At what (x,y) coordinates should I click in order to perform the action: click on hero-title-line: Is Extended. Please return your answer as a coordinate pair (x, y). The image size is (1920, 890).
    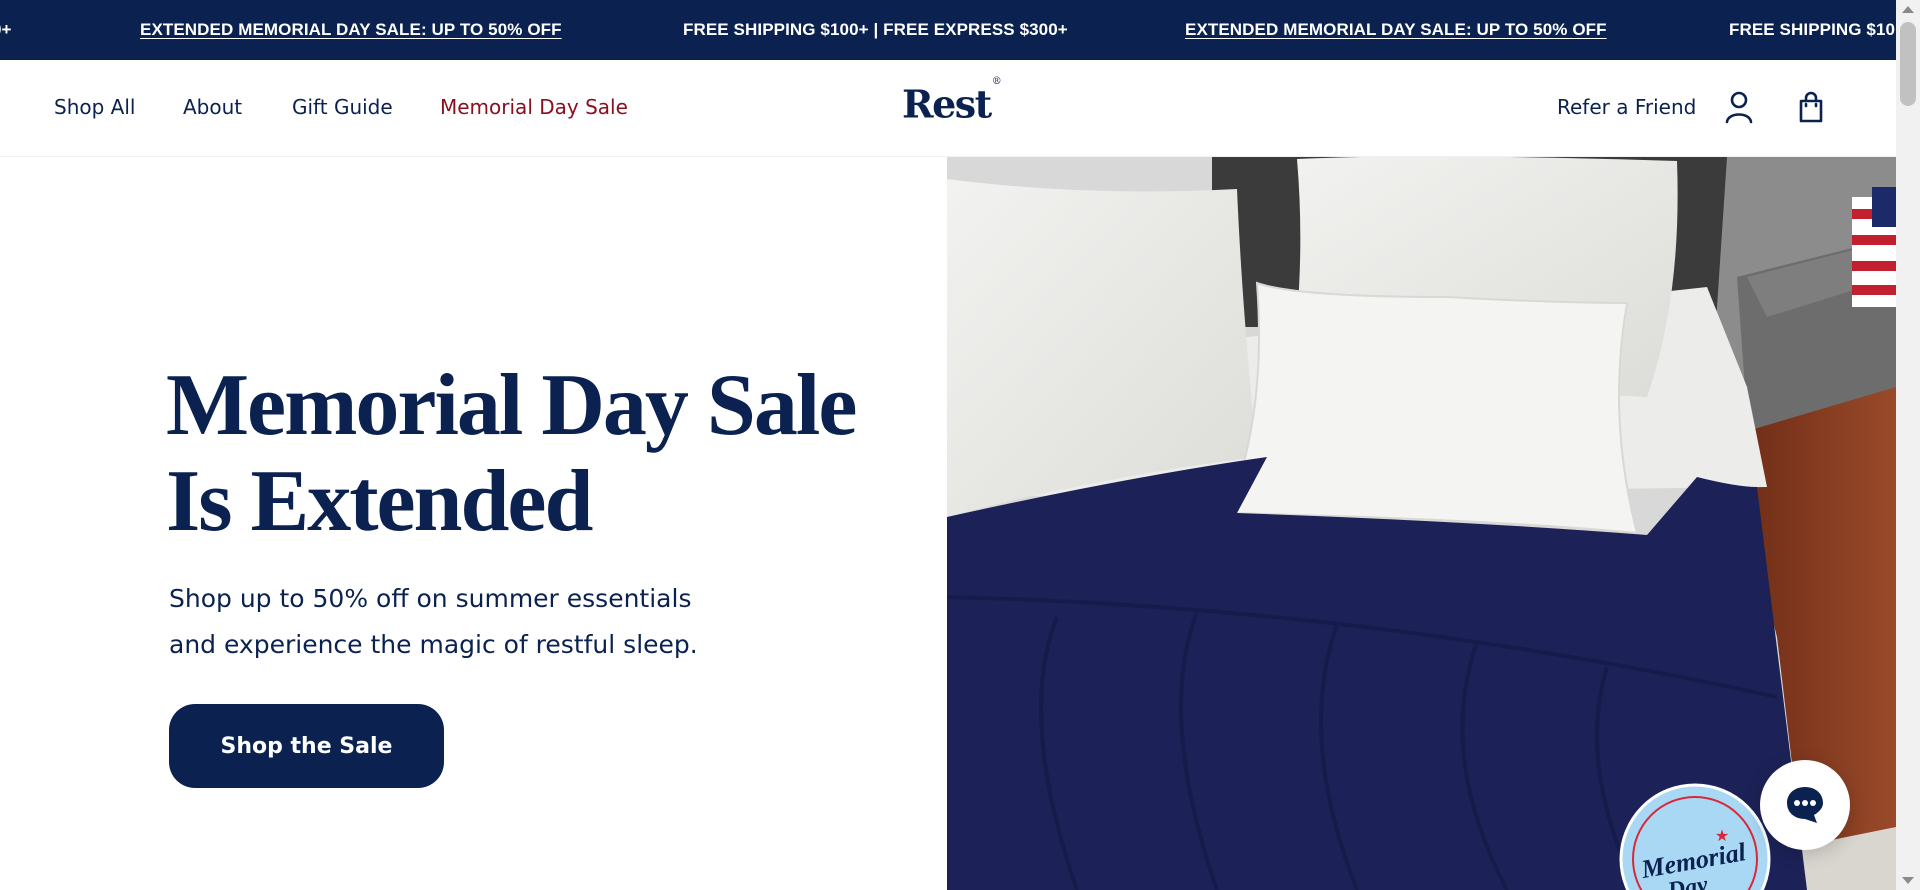
    Looking at the image, I should click on (379, 501).